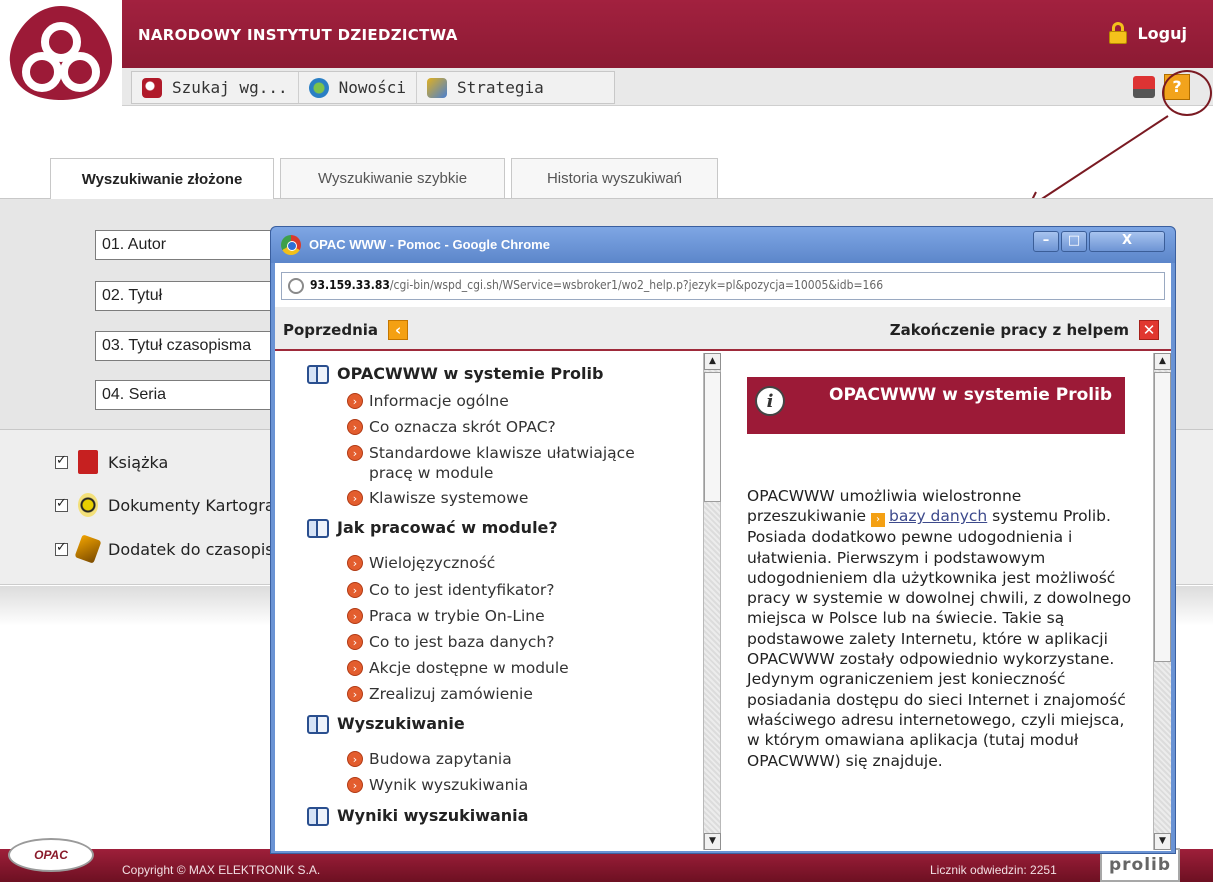 The image size is (1213, 882). What do you see at coordinates (61, 52) in the screenshot?
I see `institute-logo` at bounding box center [61, 52].